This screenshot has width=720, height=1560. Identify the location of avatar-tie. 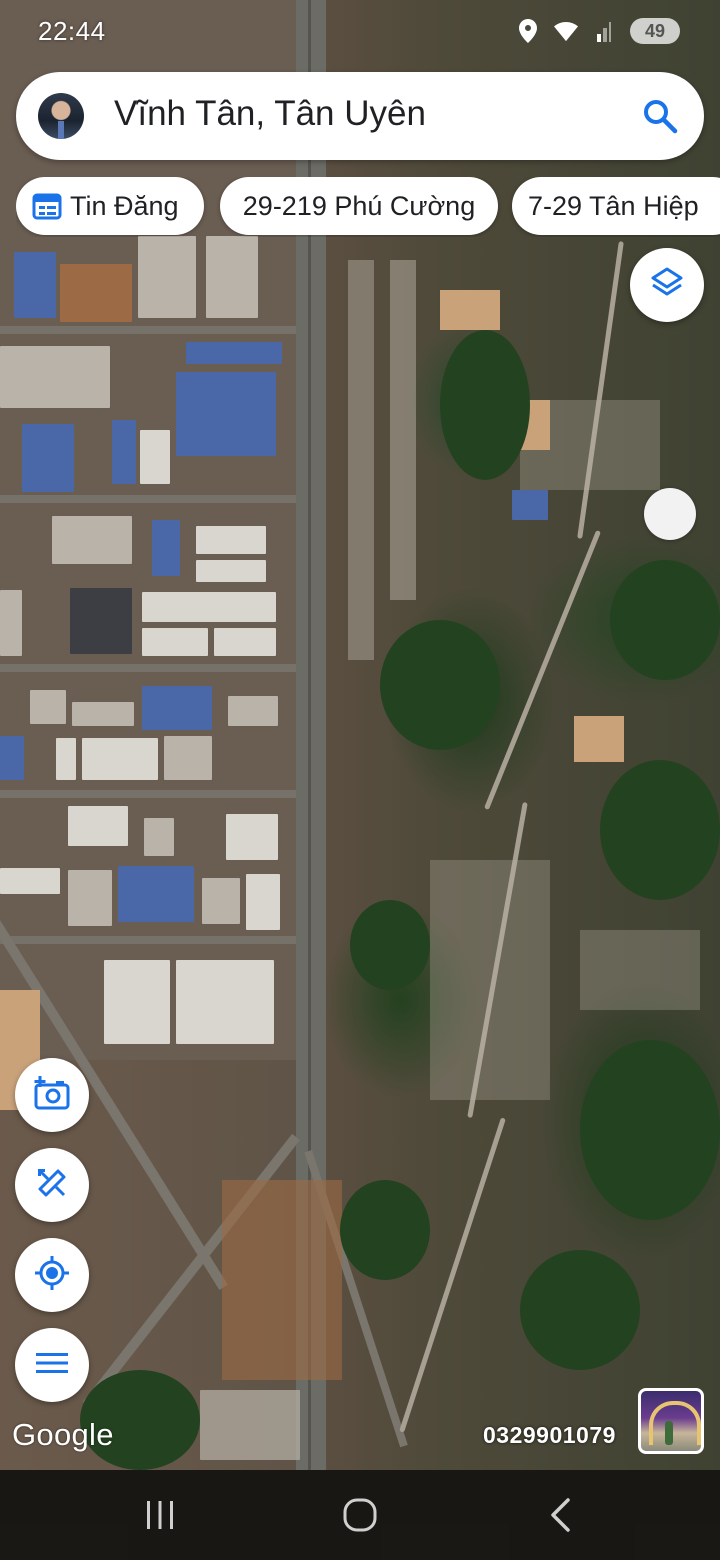
(61, 130).